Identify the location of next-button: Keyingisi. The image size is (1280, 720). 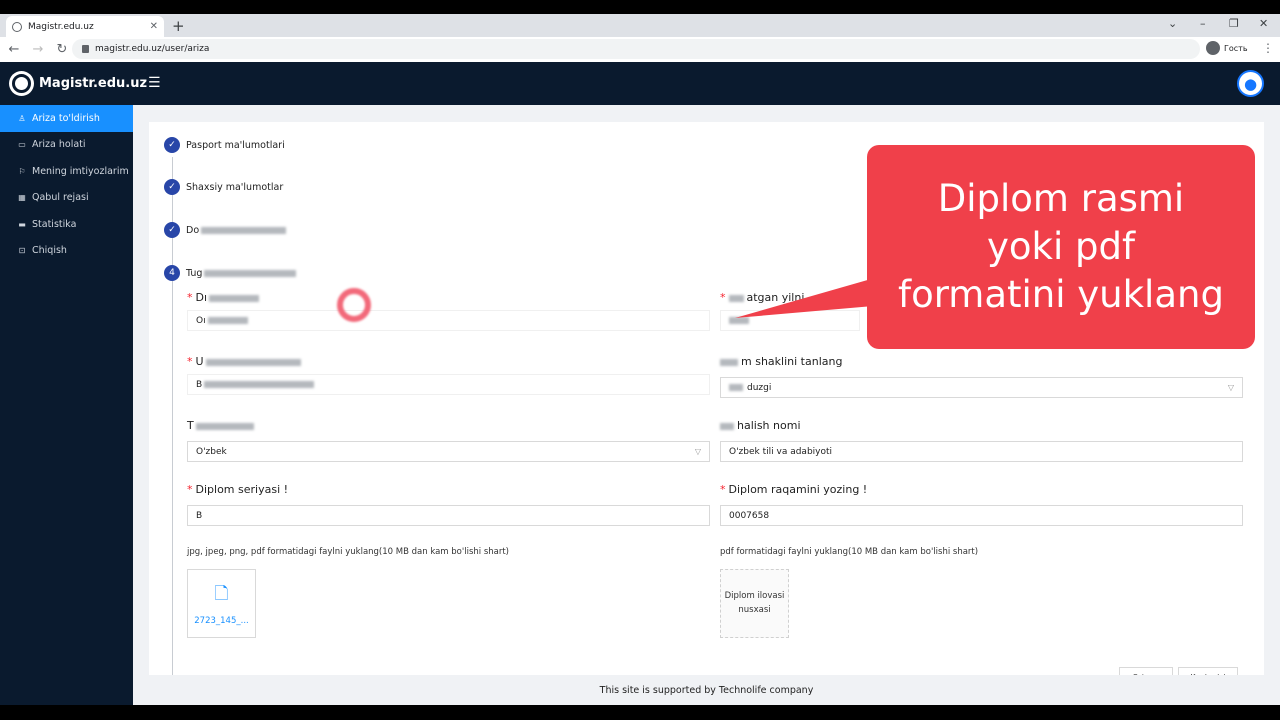
(1208, 671).